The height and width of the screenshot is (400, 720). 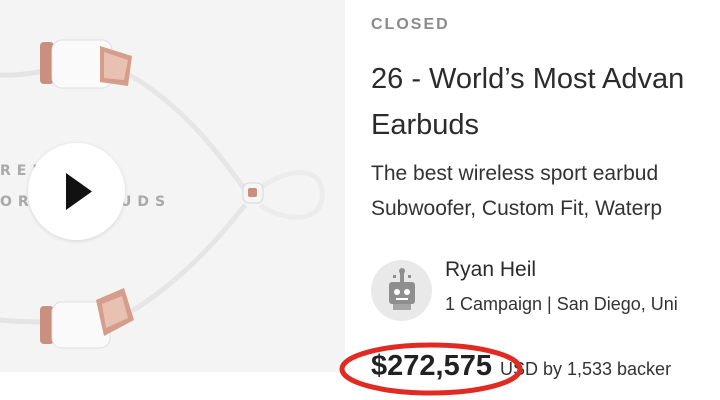 What do you see at coordinates (585, 369) in the screenshot?
I see `backer-count: USD by 1,533 backer` at bounding box center [585, 369].